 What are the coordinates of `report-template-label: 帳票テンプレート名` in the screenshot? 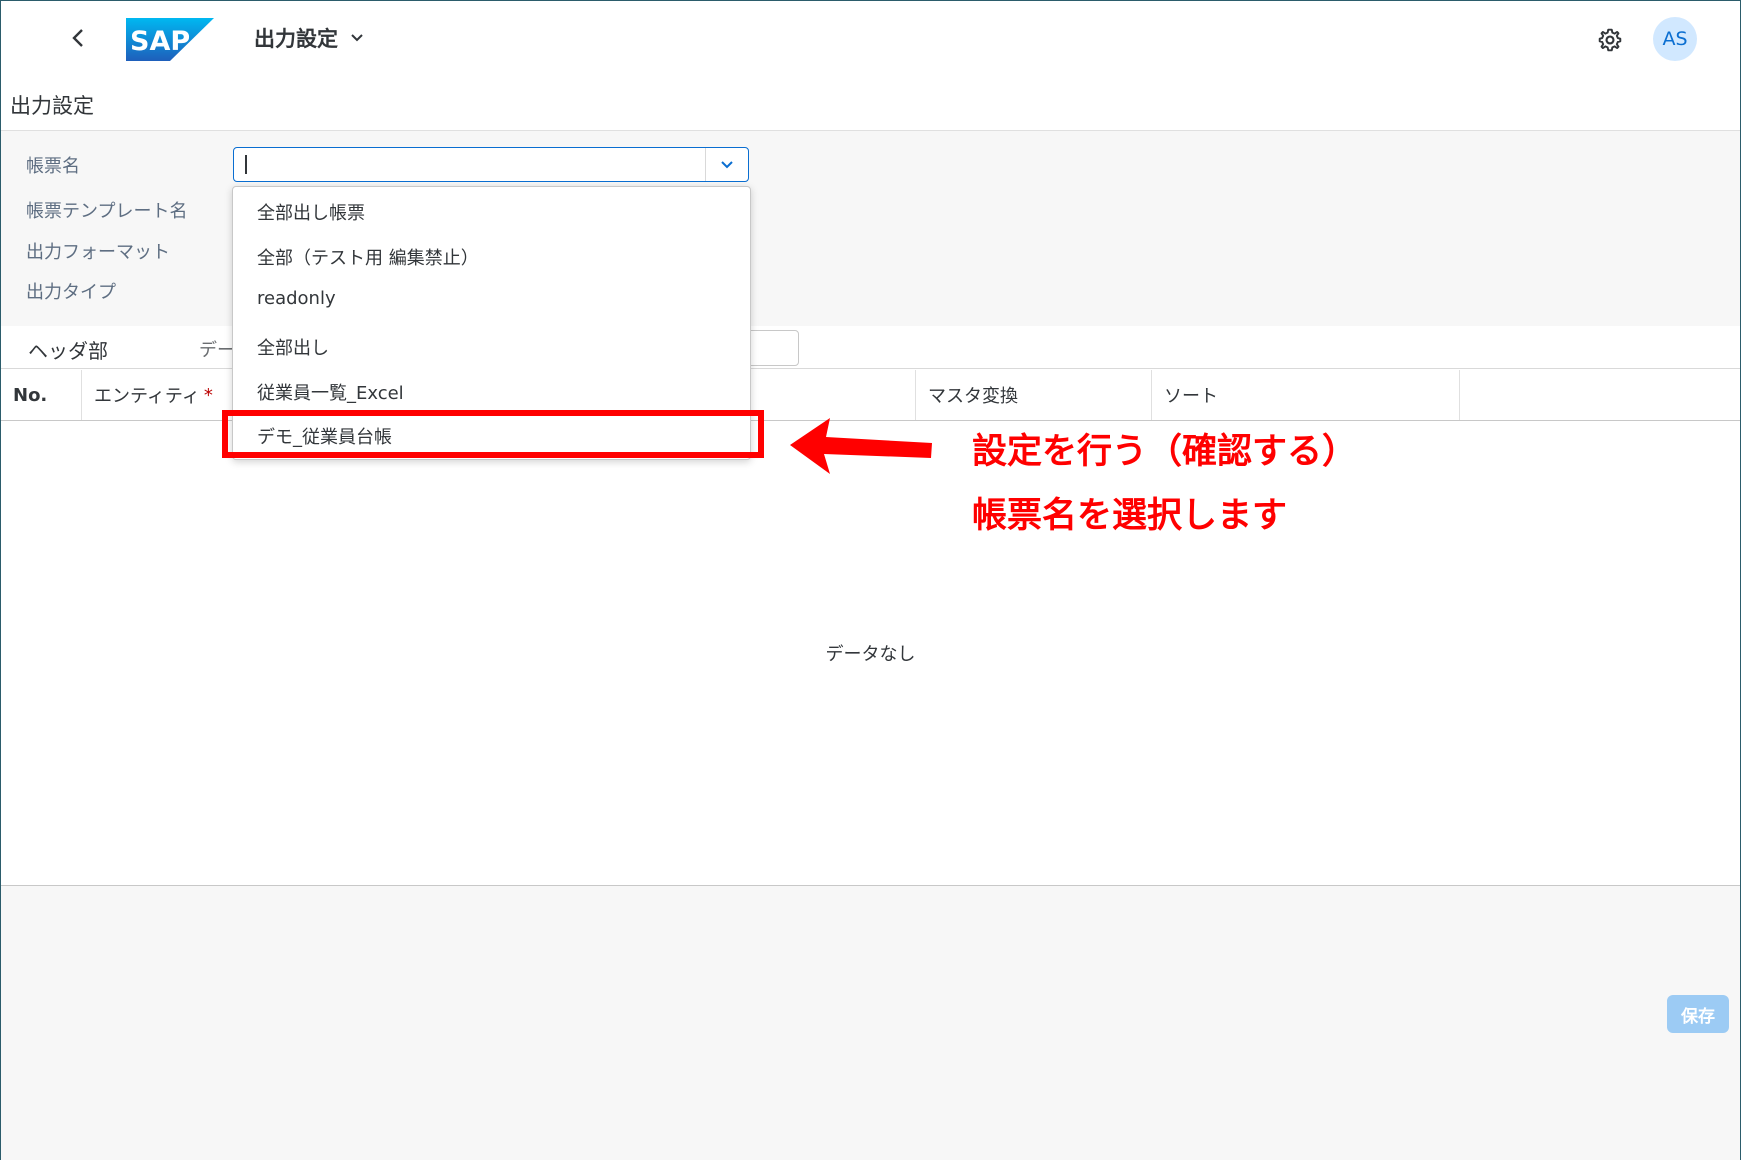 It's located at (107, 211).